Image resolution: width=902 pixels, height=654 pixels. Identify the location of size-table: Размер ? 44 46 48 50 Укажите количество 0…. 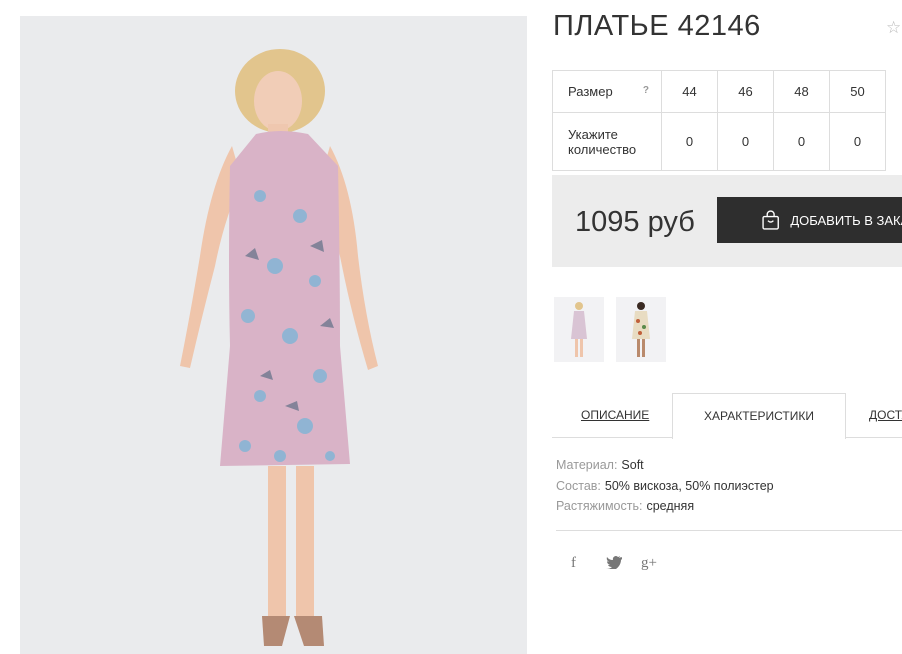
(719, 120).